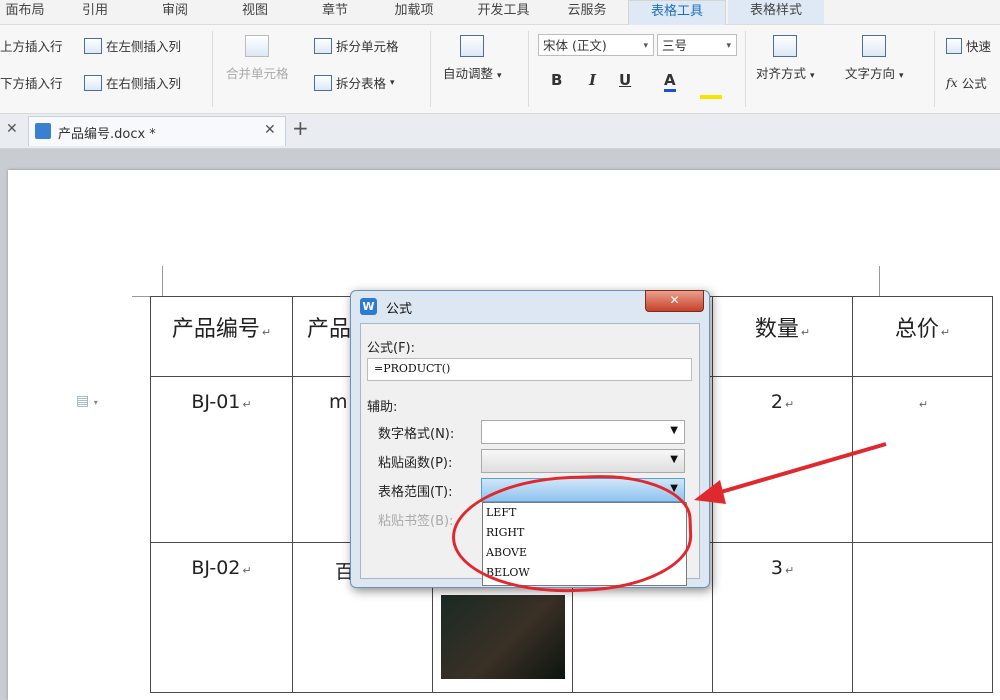 Image resolution: width=1000 pixels, height=700 pixels. Describe the element at coordinates (329, 329) in the screenshot. I see `header-product: 产品` at that location.